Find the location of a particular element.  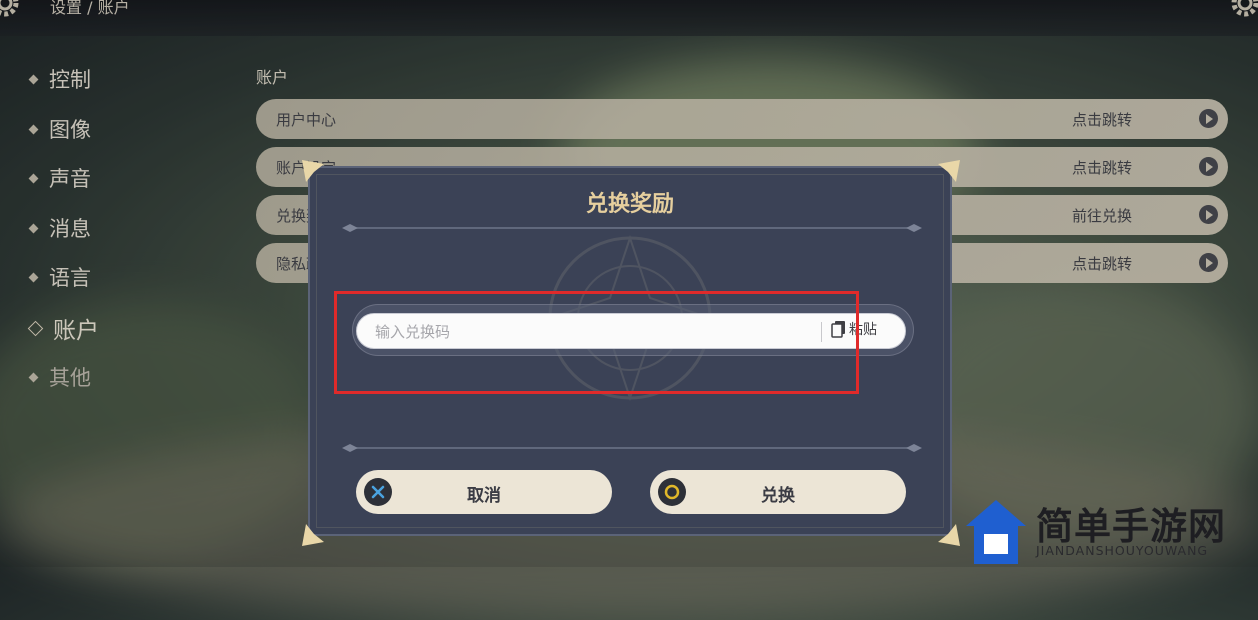

highlight-box is located at coordinates (596, 342).